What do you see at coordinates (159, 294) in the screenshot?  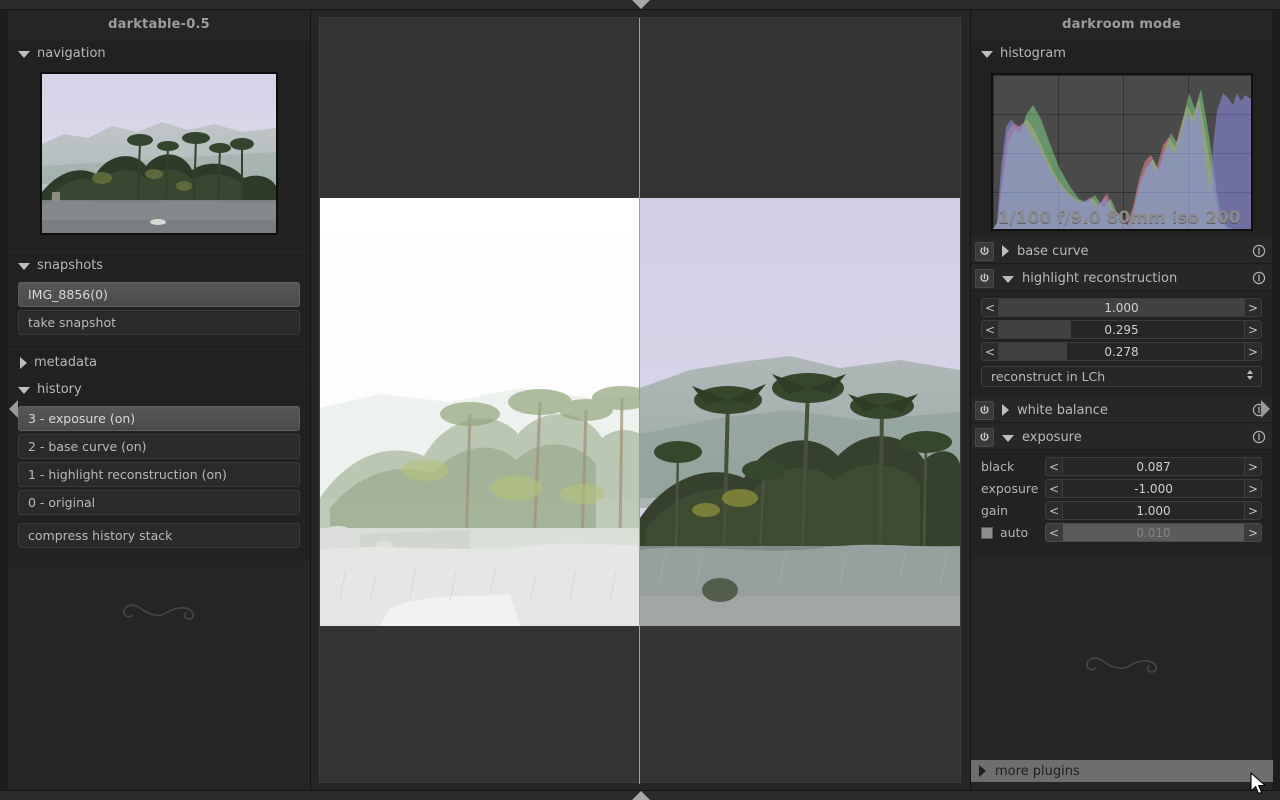 I see `snapshot-item: IMG_8856(0)` at bounding box center [159, 294].